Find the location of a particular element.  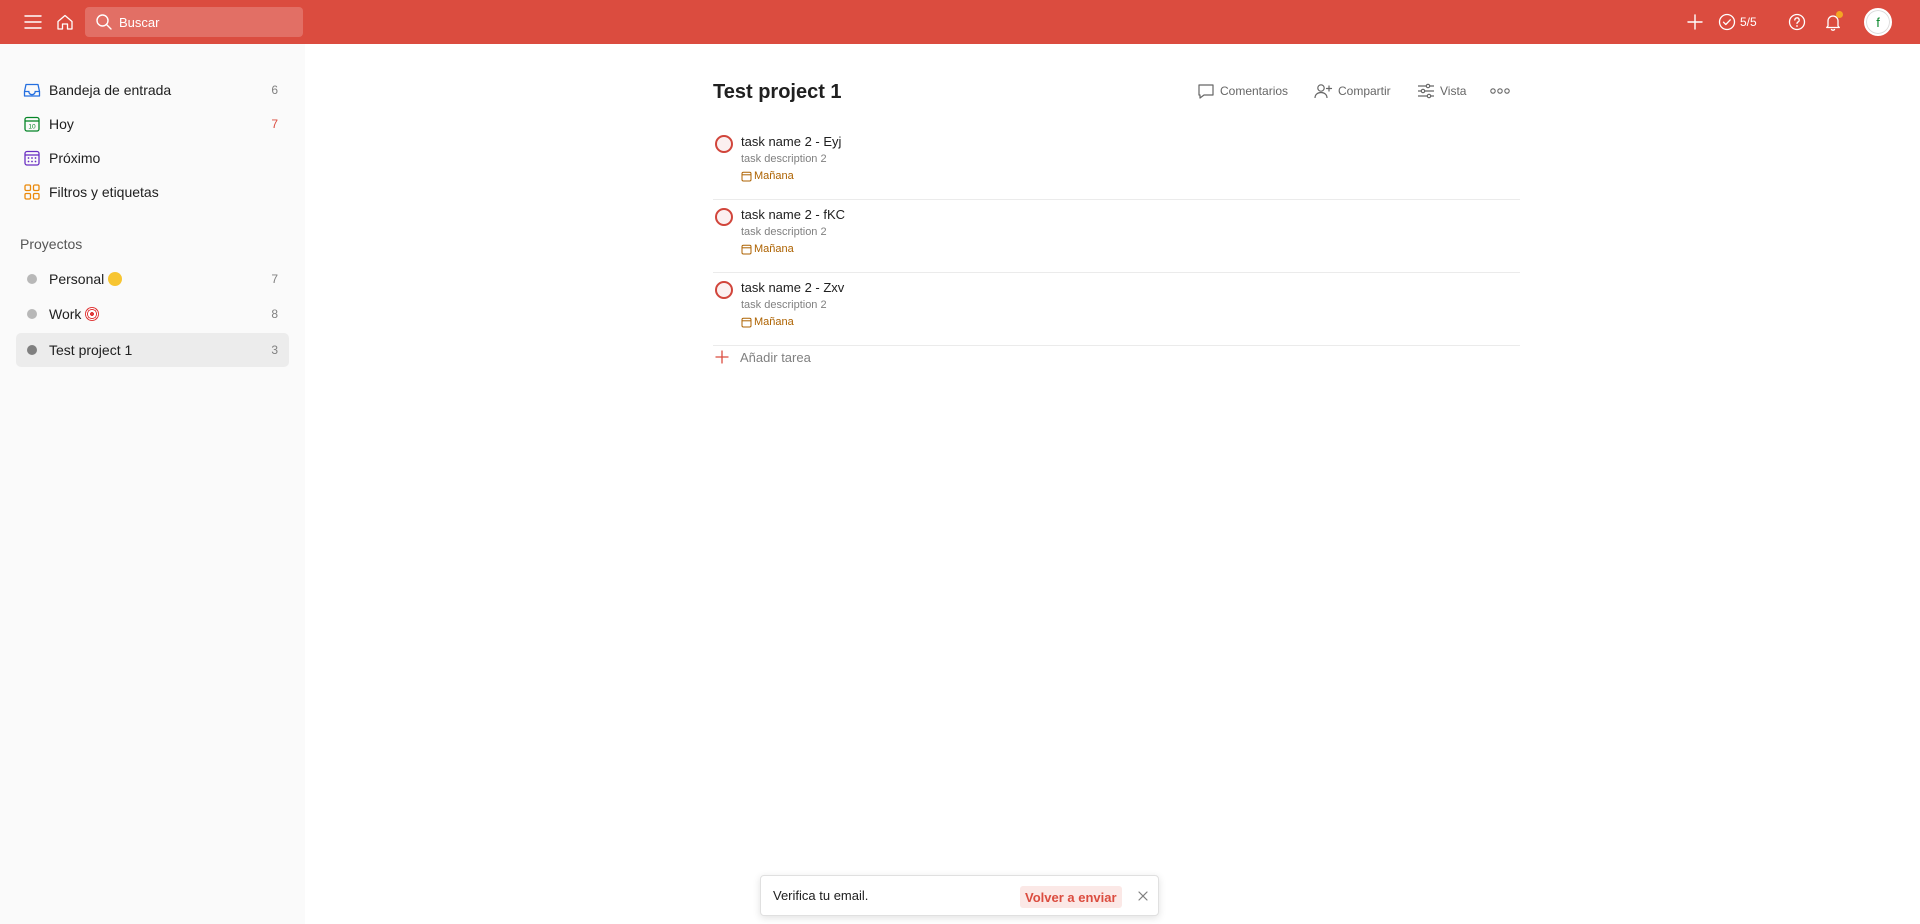

view-label: Vista is located at coordinates (1453, 91).